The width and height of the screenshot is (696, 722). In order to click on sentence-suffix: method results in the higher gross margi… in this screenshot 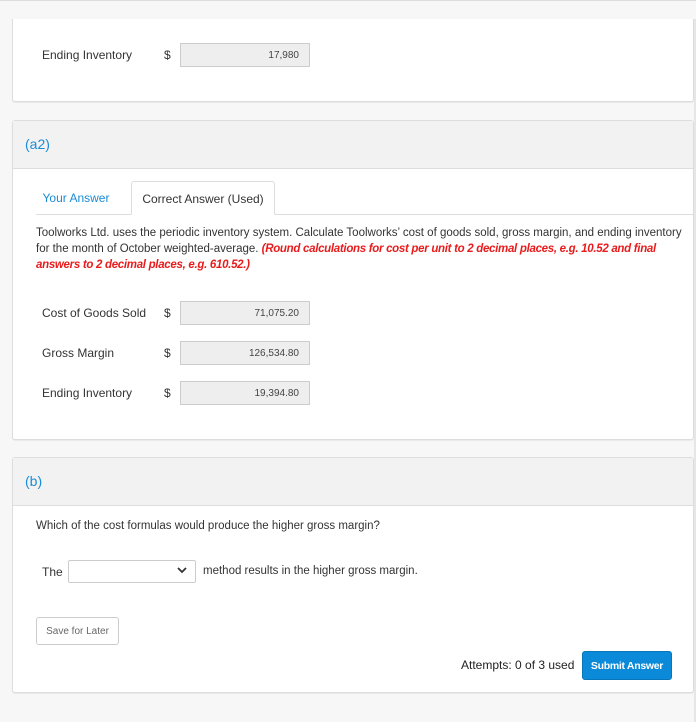, I will do `click(310, 571)`.